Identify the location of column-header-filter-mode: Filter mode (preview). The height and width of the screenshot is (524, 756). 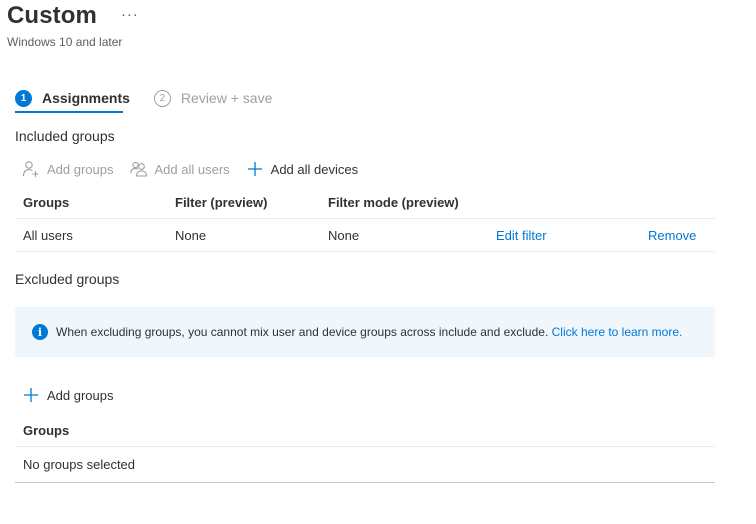
(393, 202).